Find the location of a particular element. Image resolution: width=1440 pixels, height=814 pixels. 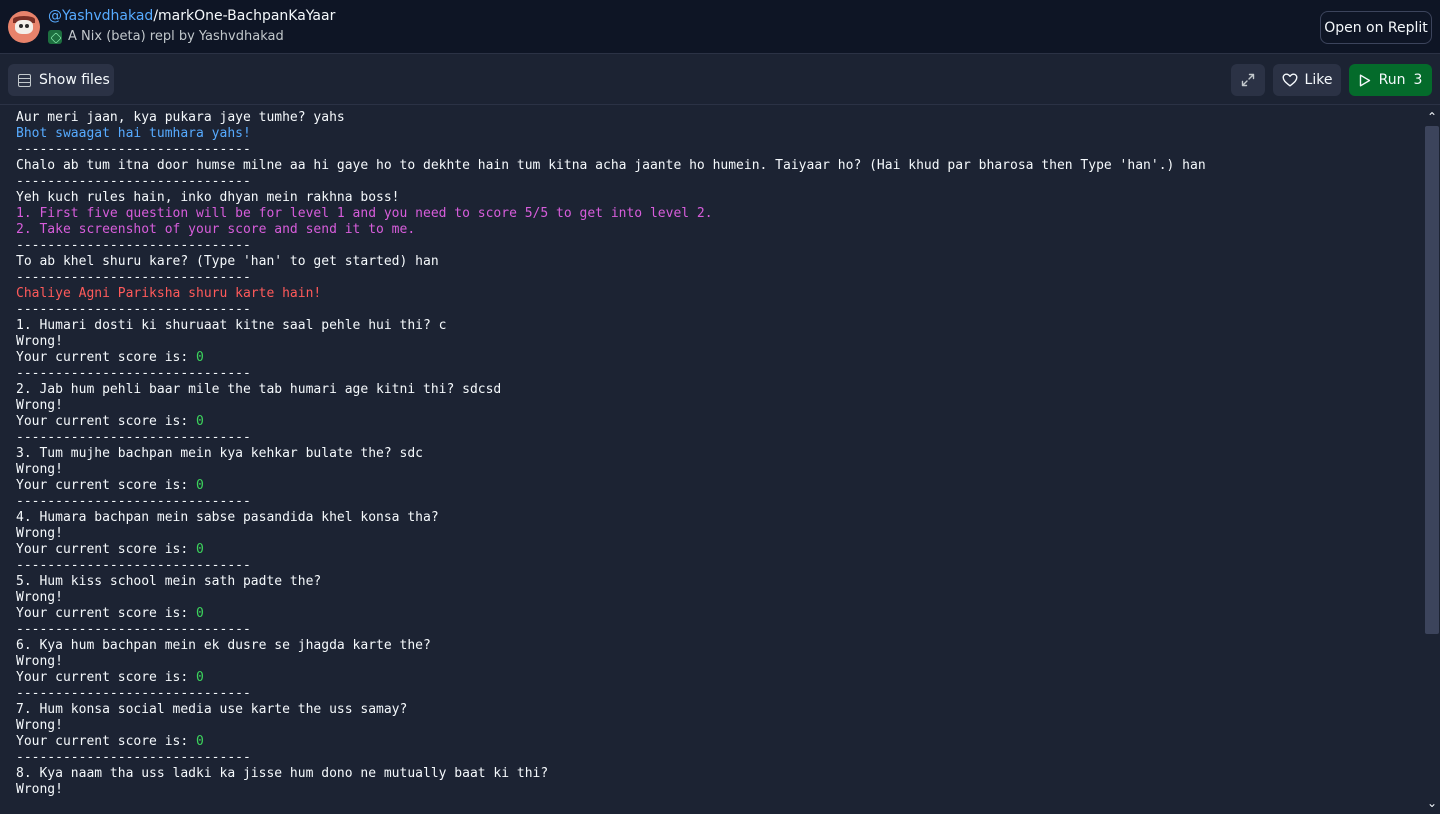

repl-owner-link: @Yashvdhakad is located at coordinates (100, 16).